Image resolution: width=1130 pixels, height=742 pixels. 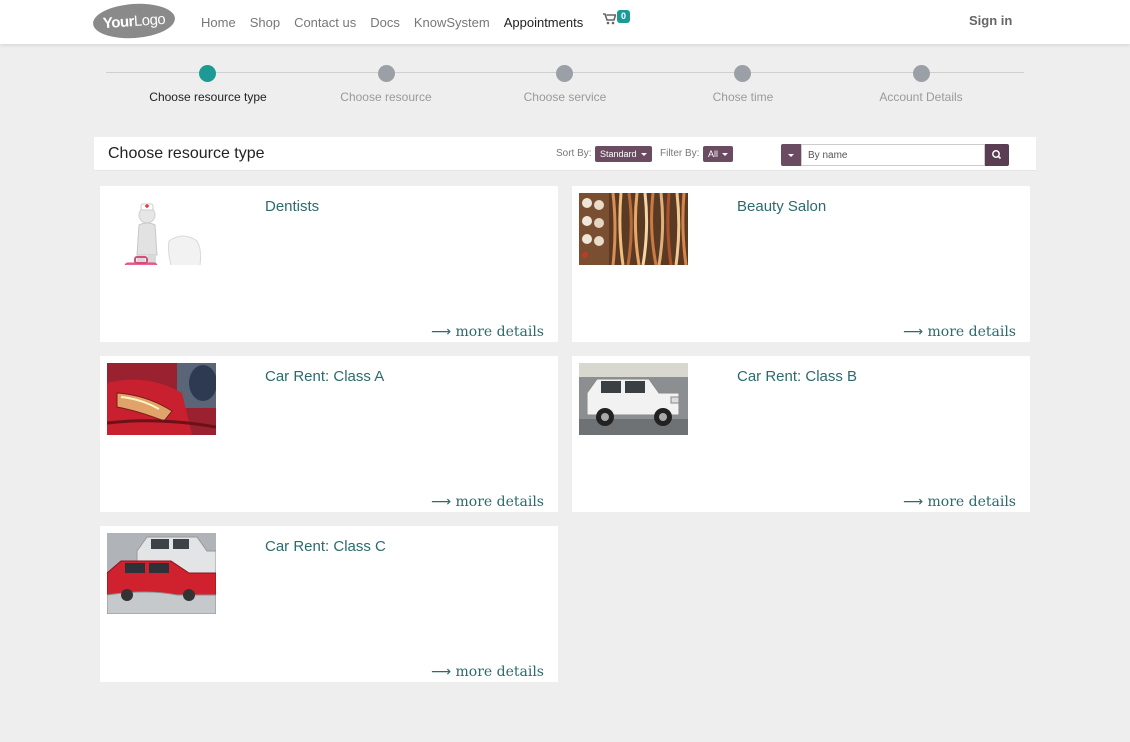 What do you see at coordinates (324, 376) in the screenshot?
I see `card-title: Car Rent: Class A` at bounding box center [324, 376].